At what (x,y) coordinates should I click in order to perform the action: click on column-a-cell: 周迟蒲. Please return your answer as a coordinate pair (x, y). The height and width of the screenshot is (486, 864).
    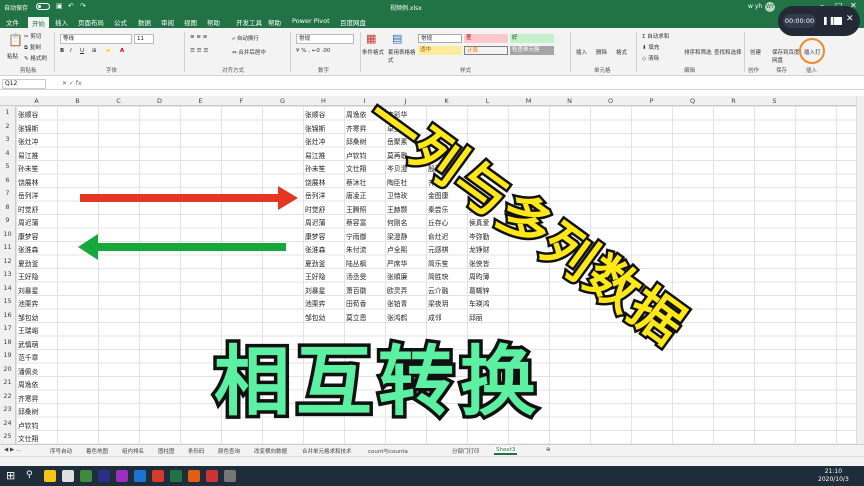
    Looking at the image, I should click on (28, 222).